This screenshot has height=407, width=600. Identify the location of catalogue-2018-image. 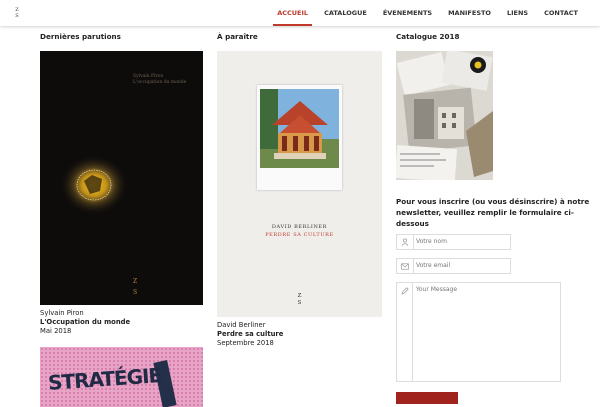
(444, 115).